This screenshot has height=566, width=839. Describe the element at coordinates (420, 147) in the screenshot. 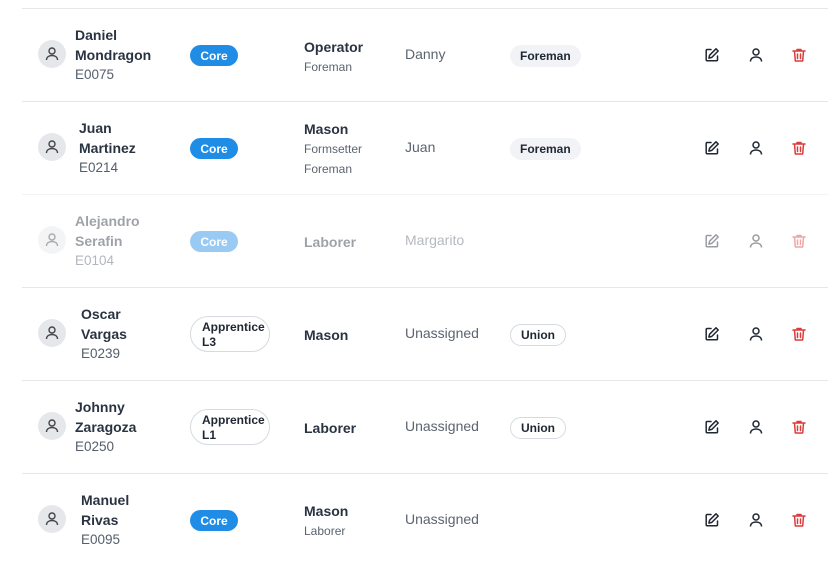

I see `nickname: Juan` at that location.